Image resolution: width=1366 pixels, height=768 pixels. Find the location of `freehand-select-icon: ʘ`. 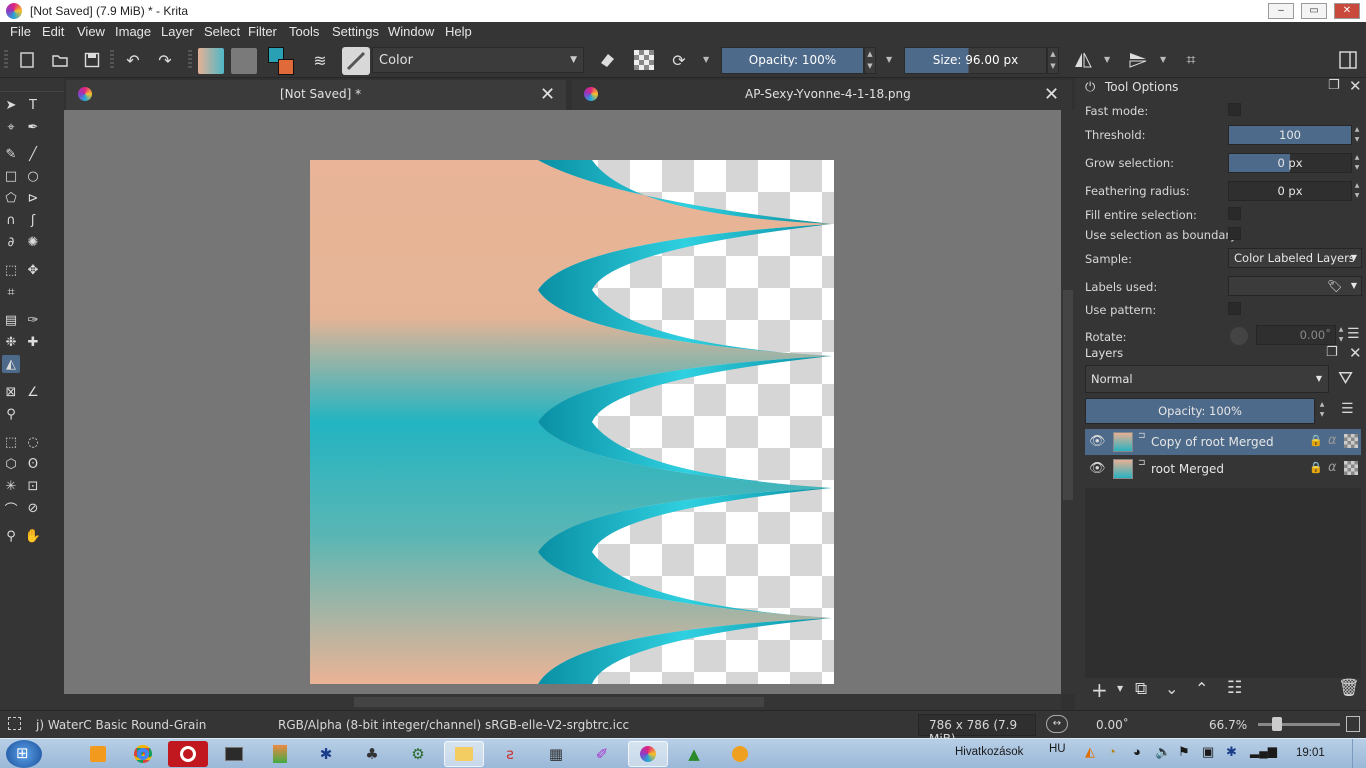

freehand-select-icon: ʘ is located at coordinates (33, 464).